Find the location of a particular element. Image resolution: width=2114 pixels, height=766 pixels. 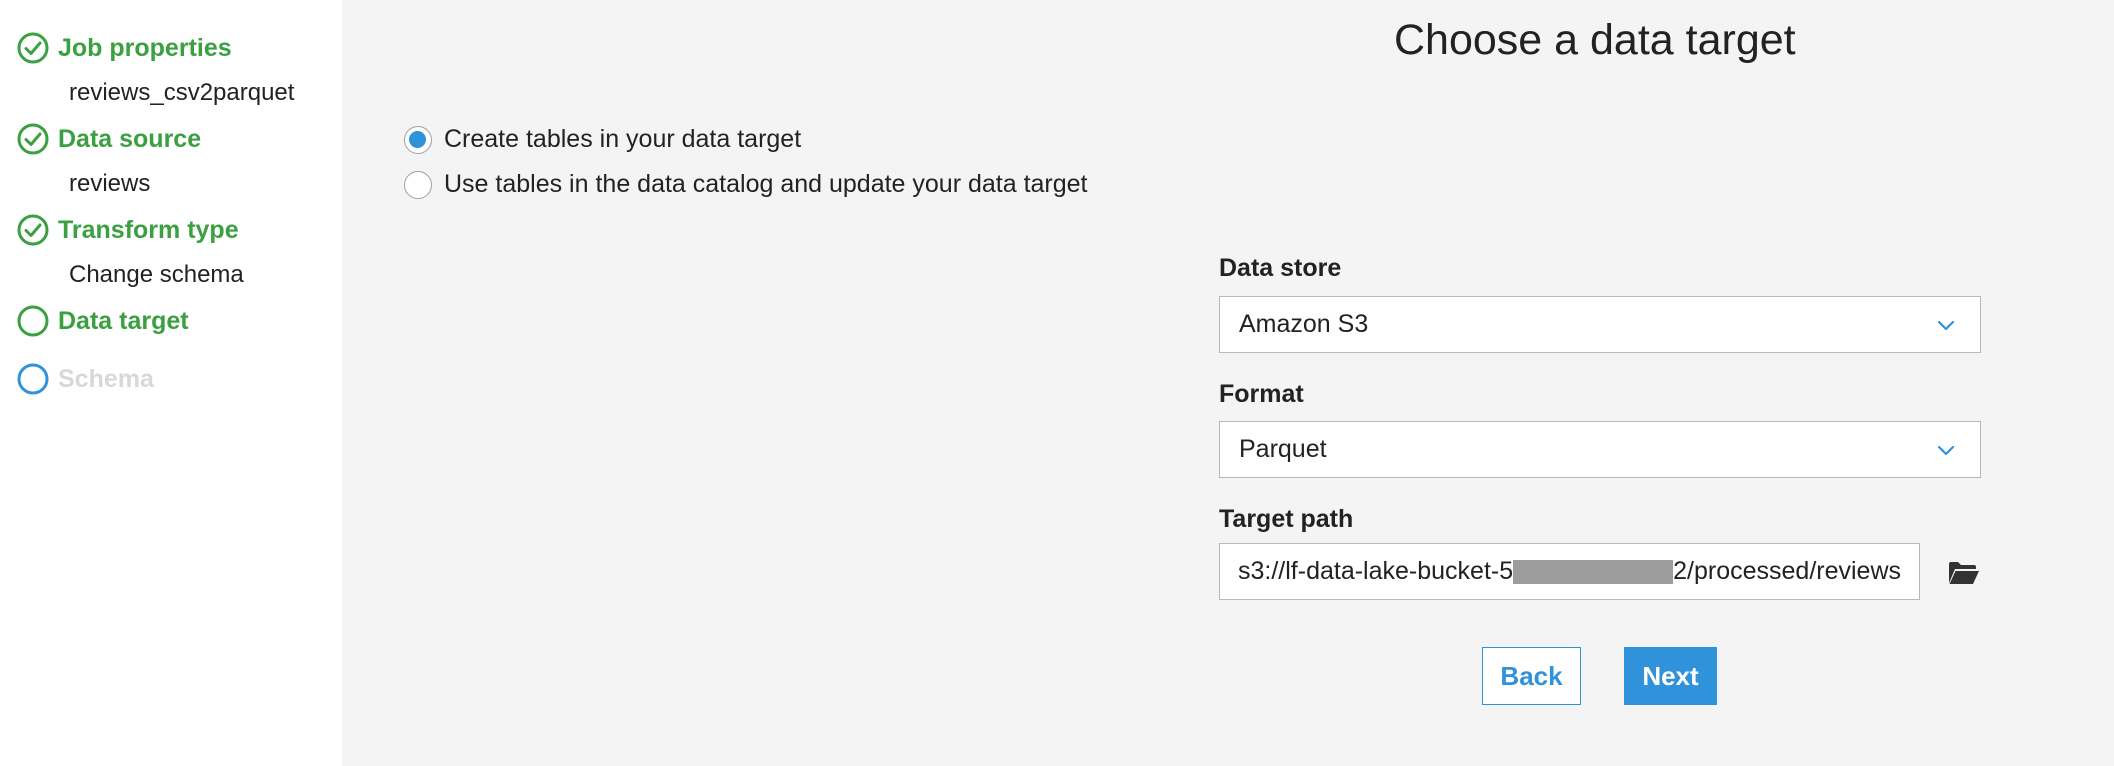

back-button: Back is located at coordinates (1531, 676).